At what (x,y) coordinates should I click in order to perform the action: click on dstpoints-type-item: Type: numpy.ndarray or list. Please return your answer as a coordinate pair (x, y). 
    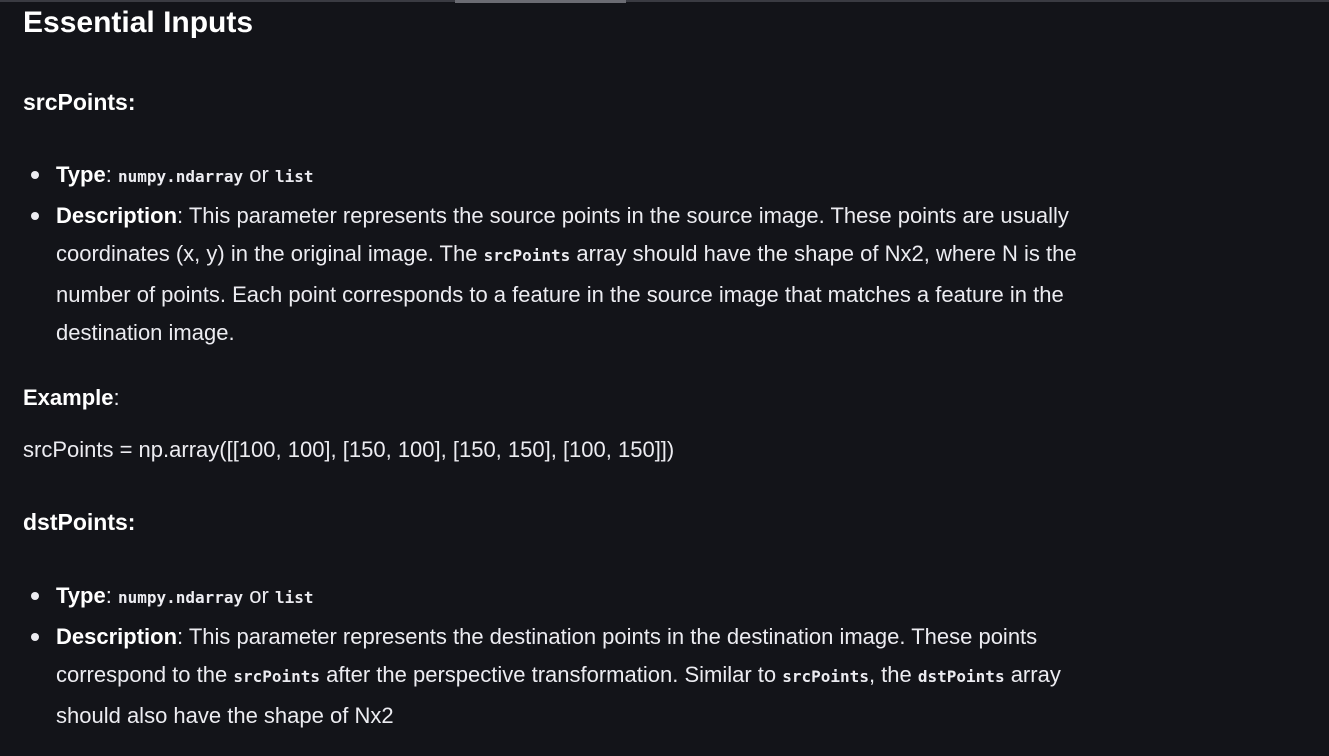
    Looking at the image, I should click on (573, 597).